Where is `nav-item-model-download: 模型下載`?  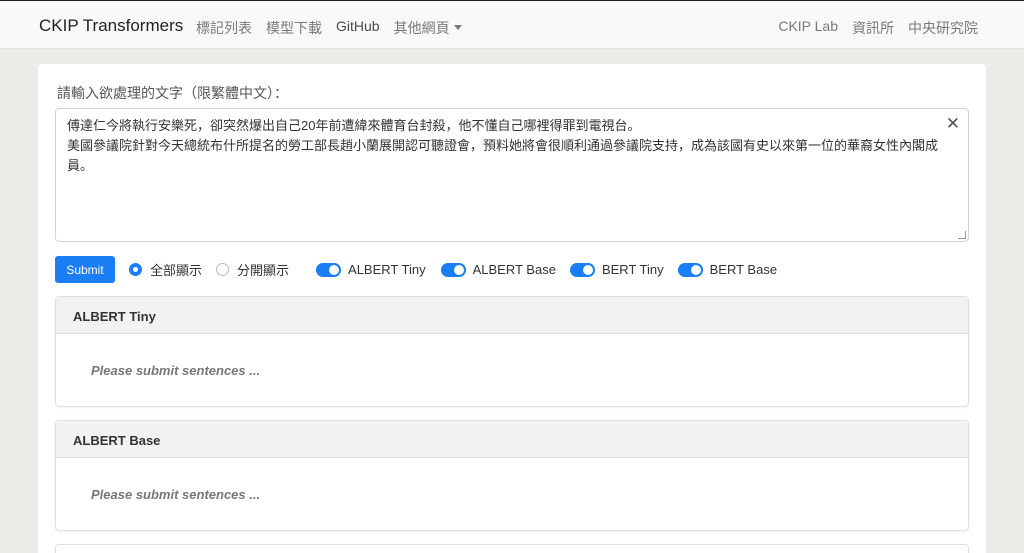
nav-item-model-download: 模型下載 is located at coordinates (294, 28).